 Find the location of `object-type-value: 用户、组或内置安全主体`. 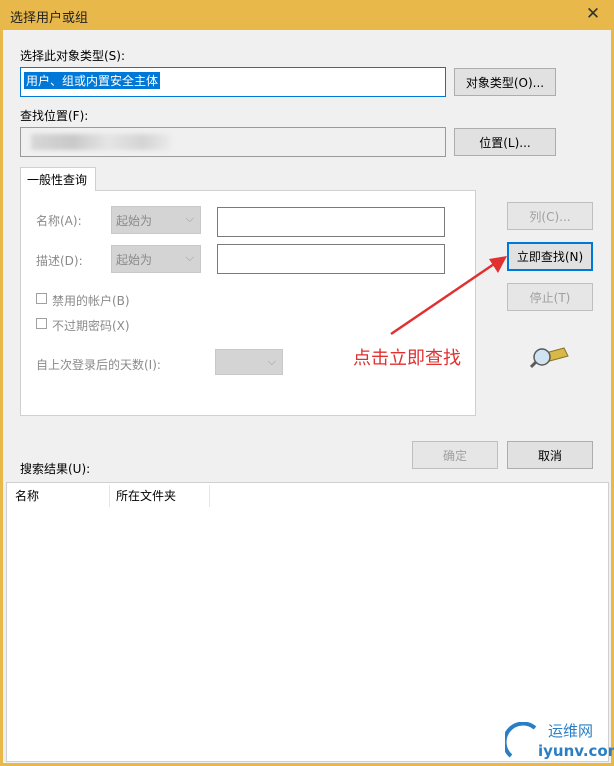

object-type-value: 用户、组或内置安全主体 is located at coordinates (92, 80).